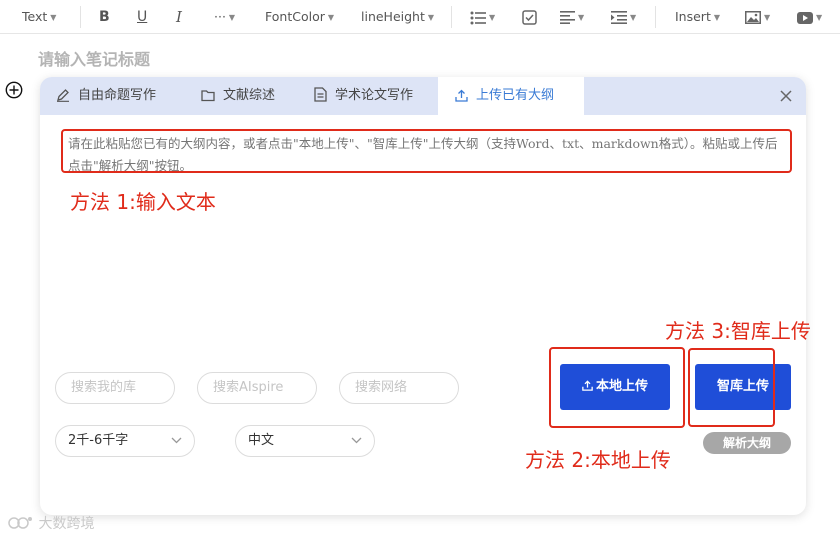  What do you see at coordinates (249, 95) in the screenshot?
I see `tab-label: 文献综述` at bounding box center [249, 95].